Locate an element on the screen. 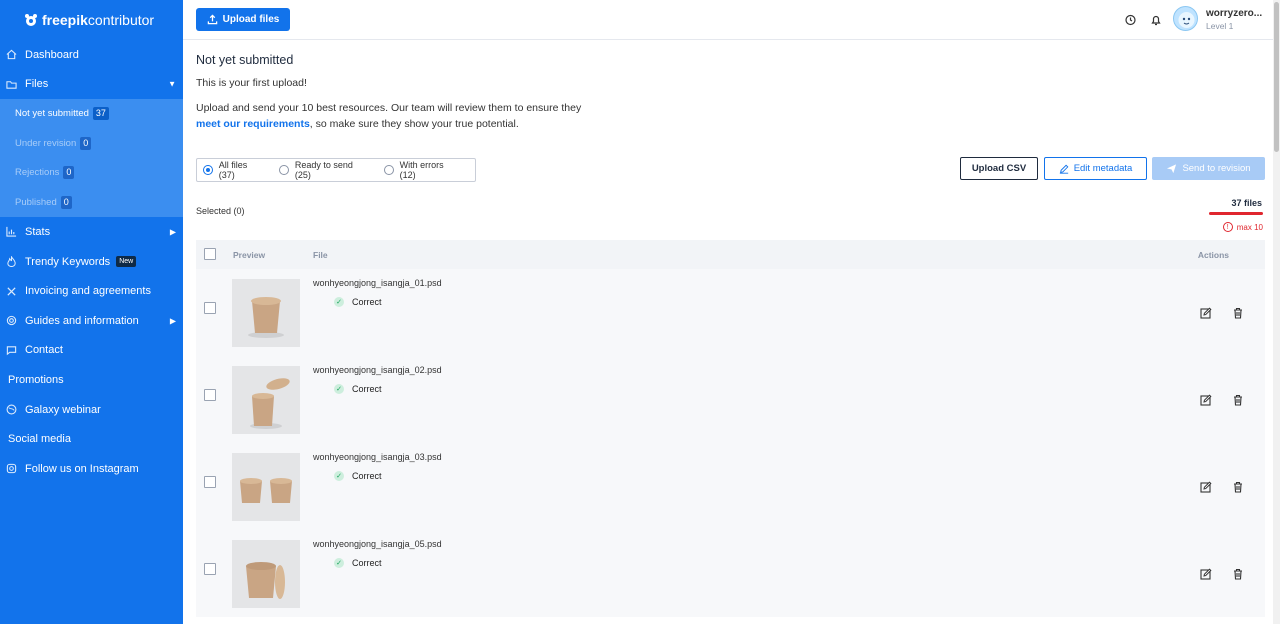  sidebar-item-label: Guides and information is located at coordinates (82, 320).